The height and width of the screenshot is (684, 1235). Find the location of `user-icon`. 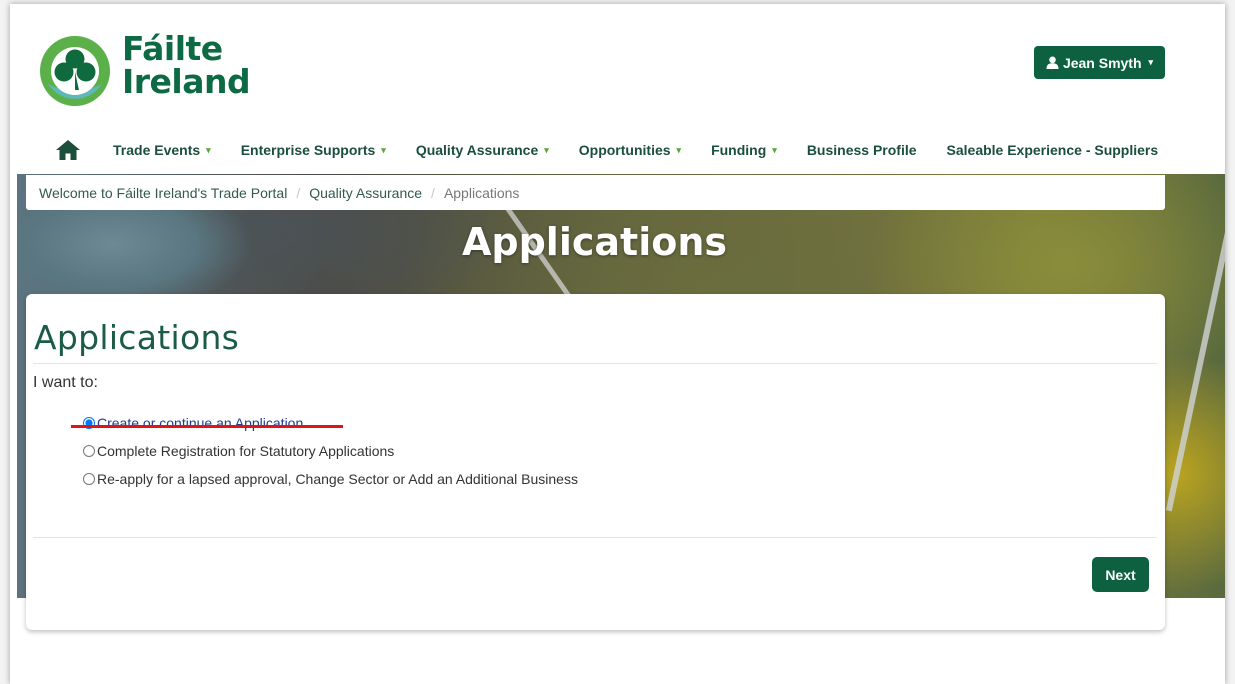

user-icon is located at coordinates (1052, 62).